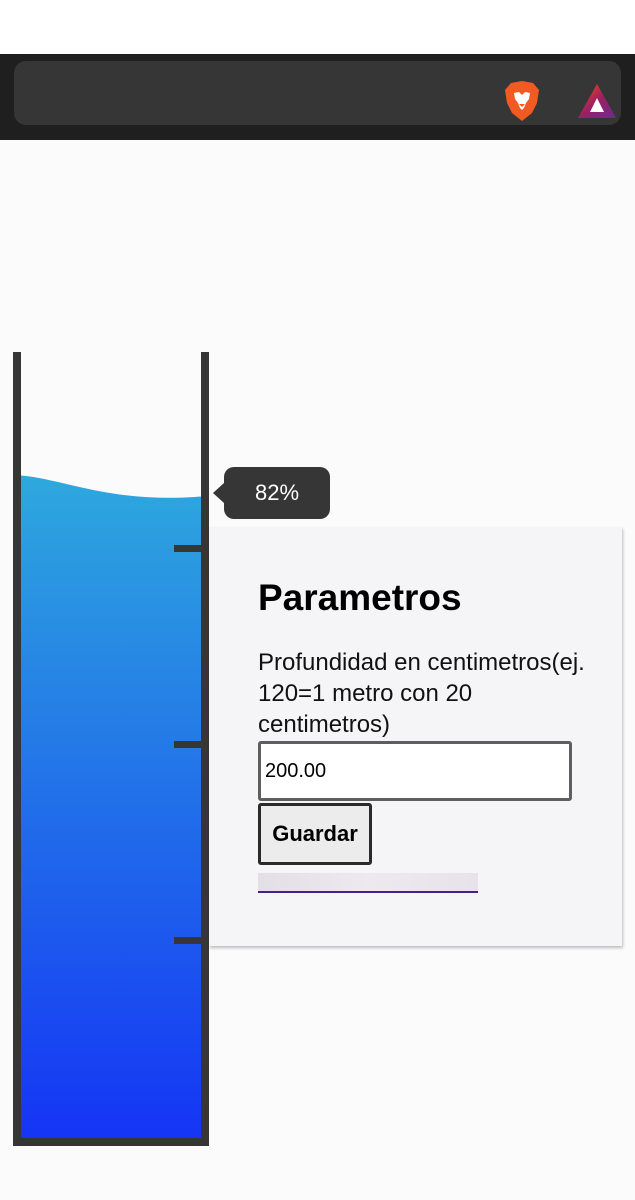  I want to click on brave-lion-icon, so click(522, 101).